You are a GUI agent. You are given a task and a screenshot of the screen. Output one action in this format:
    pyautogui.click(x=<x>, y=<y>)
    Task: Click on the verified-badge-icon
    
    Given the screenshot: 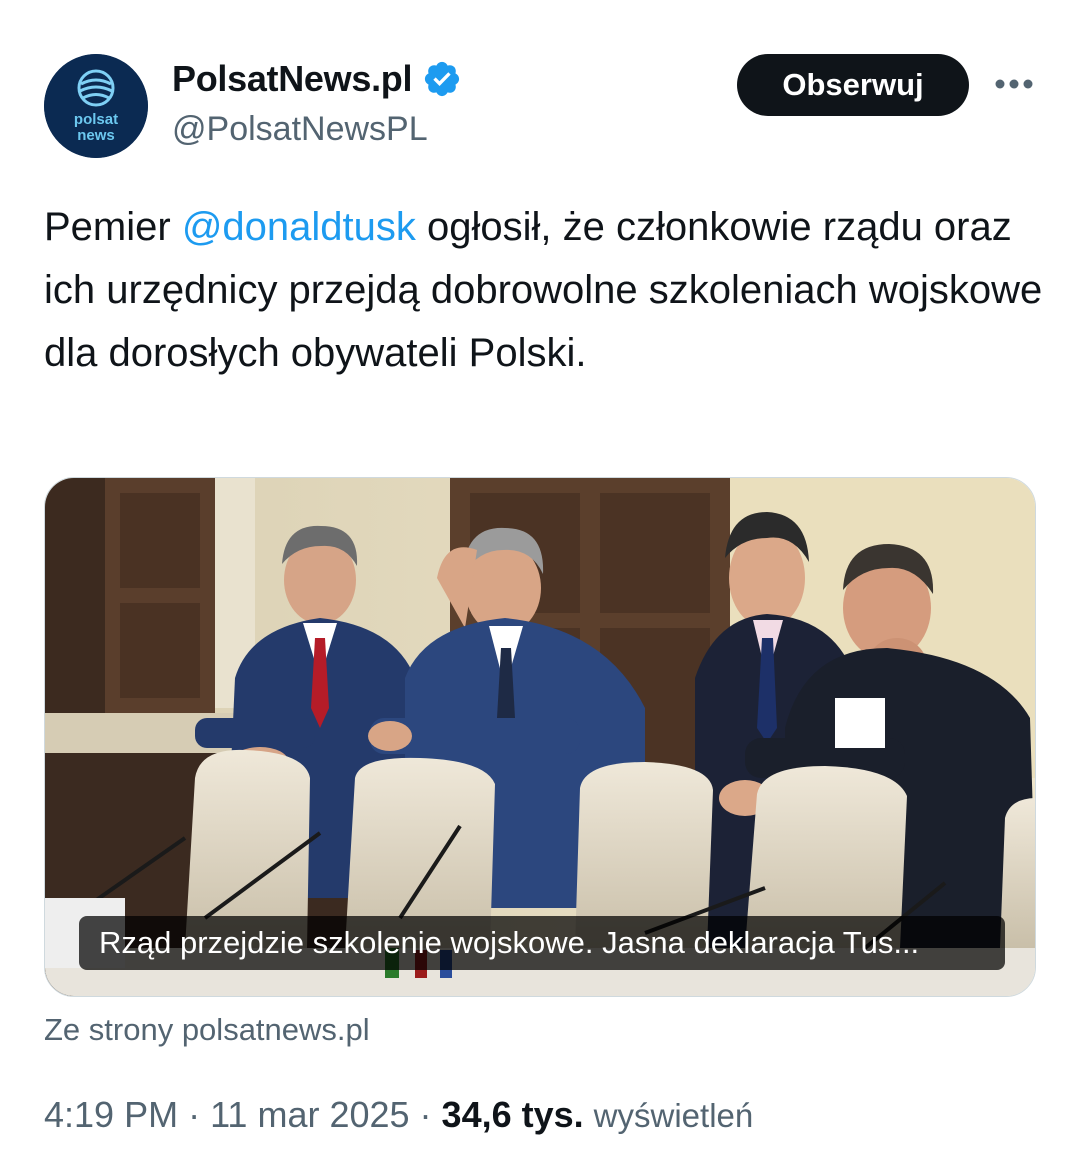 What is the action you would take?
    pyautogui.click(x=442, y=79)
    